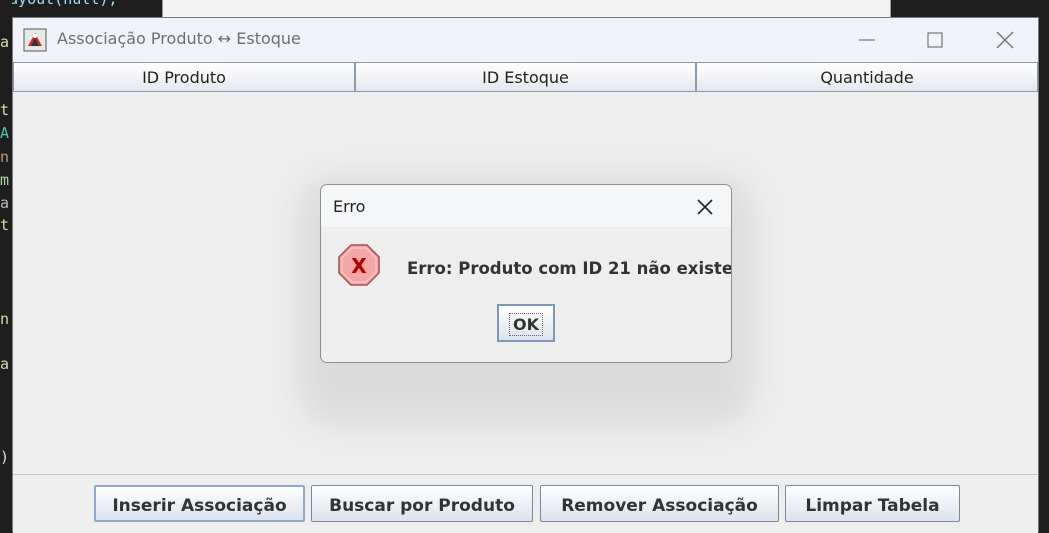 This screenshot has height=533, width=1049. I want to click on dialog-titlebar: Erro, so click(526, 206).